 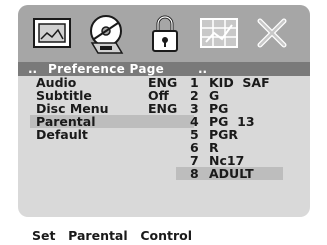 What do you see at coordinates (203, 69) in the screenshot?
I see `header-suffix: ..` at bounding box center [203, 69].